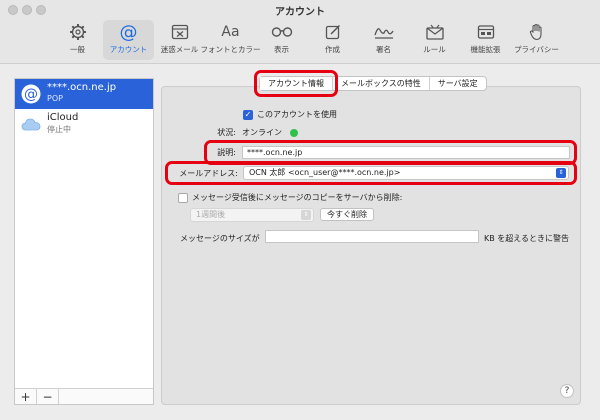 The width and height of the screenshot is (600, 420). I want to click on status-value: オンライン, so click(262, 132).